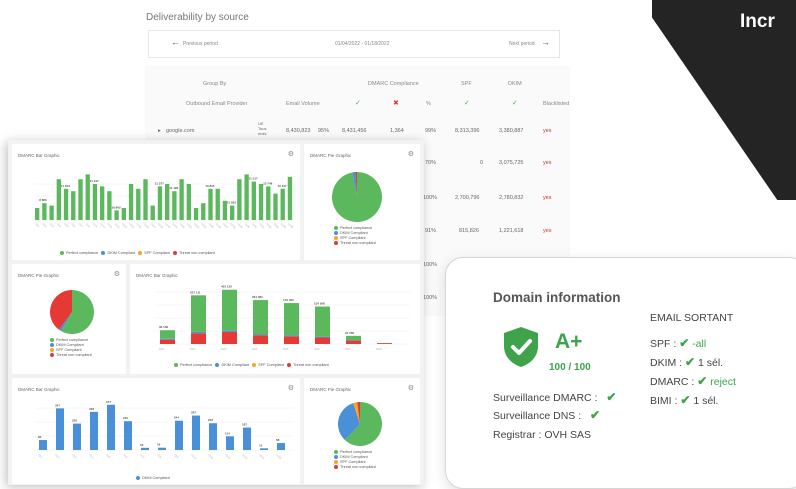 Image resolution: width=796 pixels, height=489 pixels. Describe the element at coordinates (200, 44) in the screenshot. I see `previous-period-button: Previous period` at that location.